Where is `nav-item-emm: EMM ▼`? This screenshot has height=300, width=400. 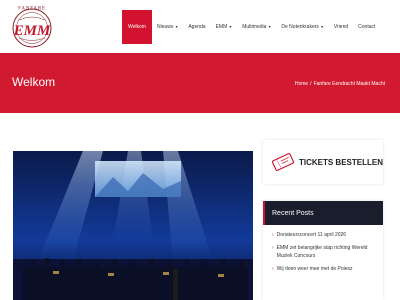
nav-item-emm: EMM ▼ is located at coordinates (224, 27).